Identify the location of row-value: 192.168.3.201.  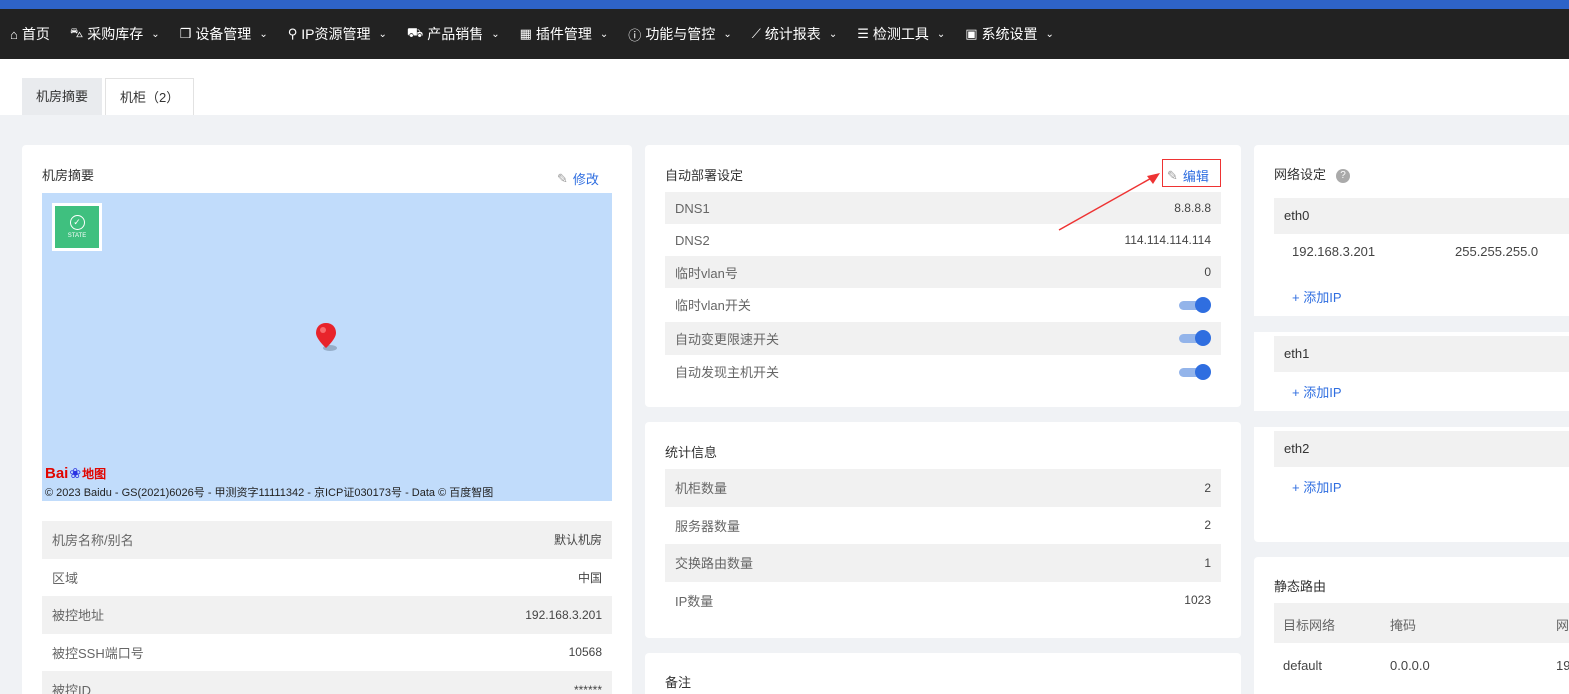
(563, 614).